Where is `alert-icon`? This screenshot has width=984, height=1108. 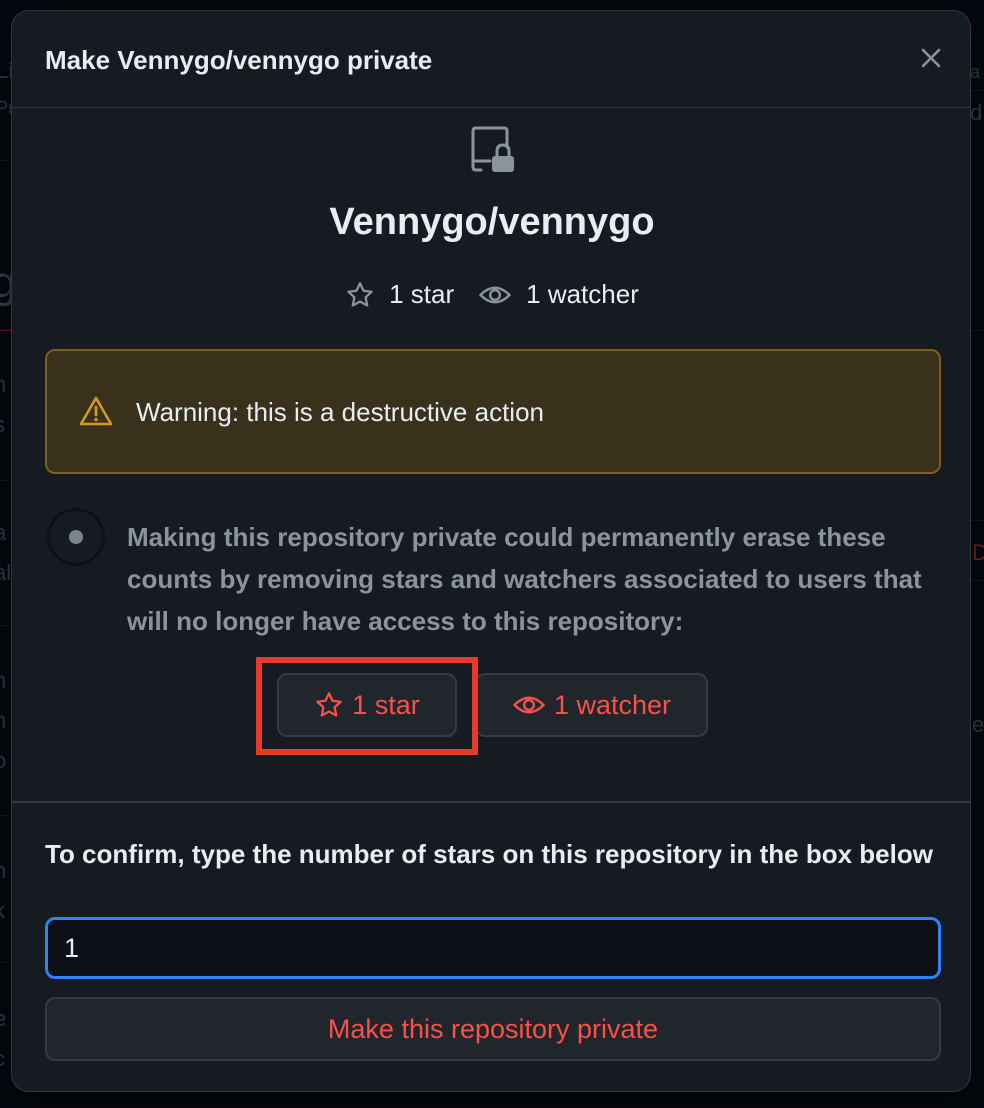
alert-icon is located at coordinates (96, 411).